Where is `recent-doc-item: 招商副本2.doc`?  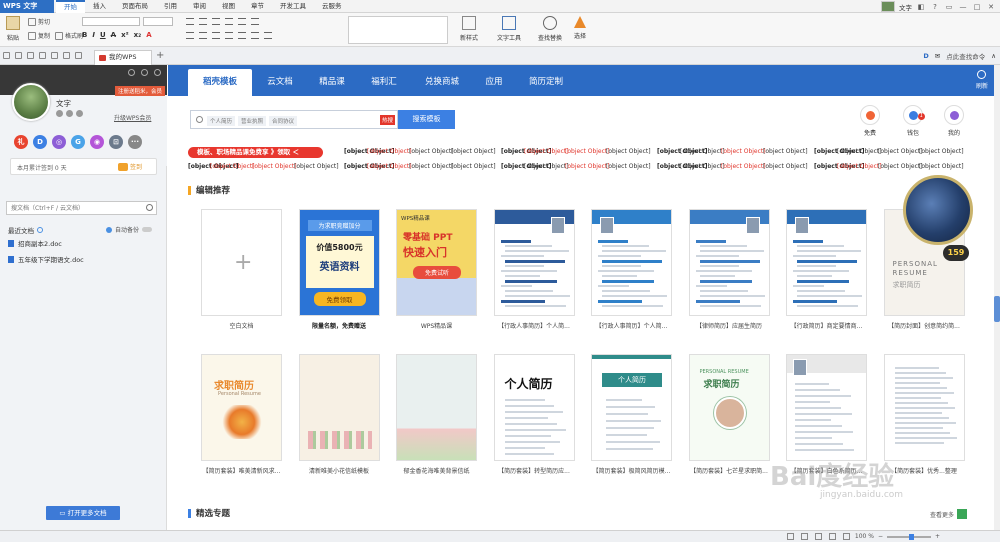 recent-doc-item: 招商副本2.doc is located at coordinates (46, 243).